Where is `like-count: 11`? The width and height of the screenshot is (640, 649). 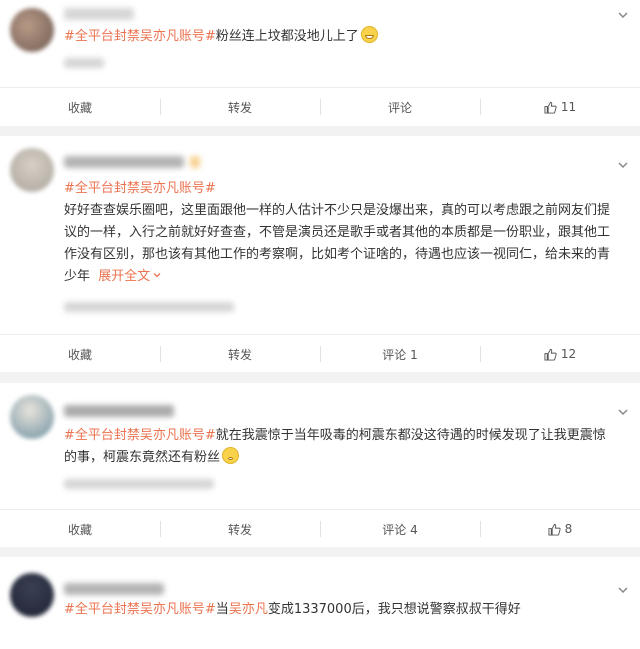
like-count: 11 is located at coordinates (568, 107).